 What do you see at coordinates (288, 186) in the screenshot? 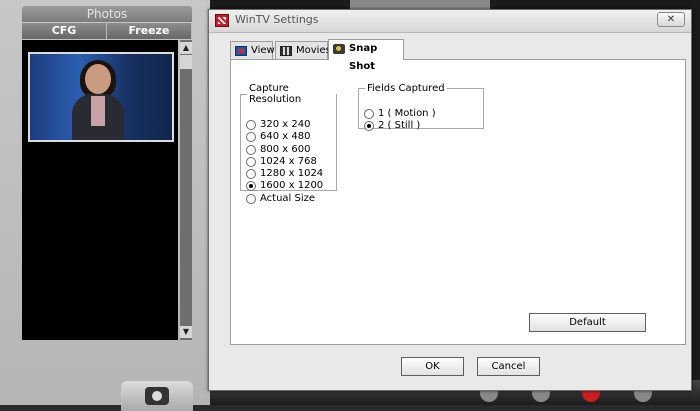
I see `resolution-option-1600x1200: 1600 x 1200` at bounding box center [288, 186].